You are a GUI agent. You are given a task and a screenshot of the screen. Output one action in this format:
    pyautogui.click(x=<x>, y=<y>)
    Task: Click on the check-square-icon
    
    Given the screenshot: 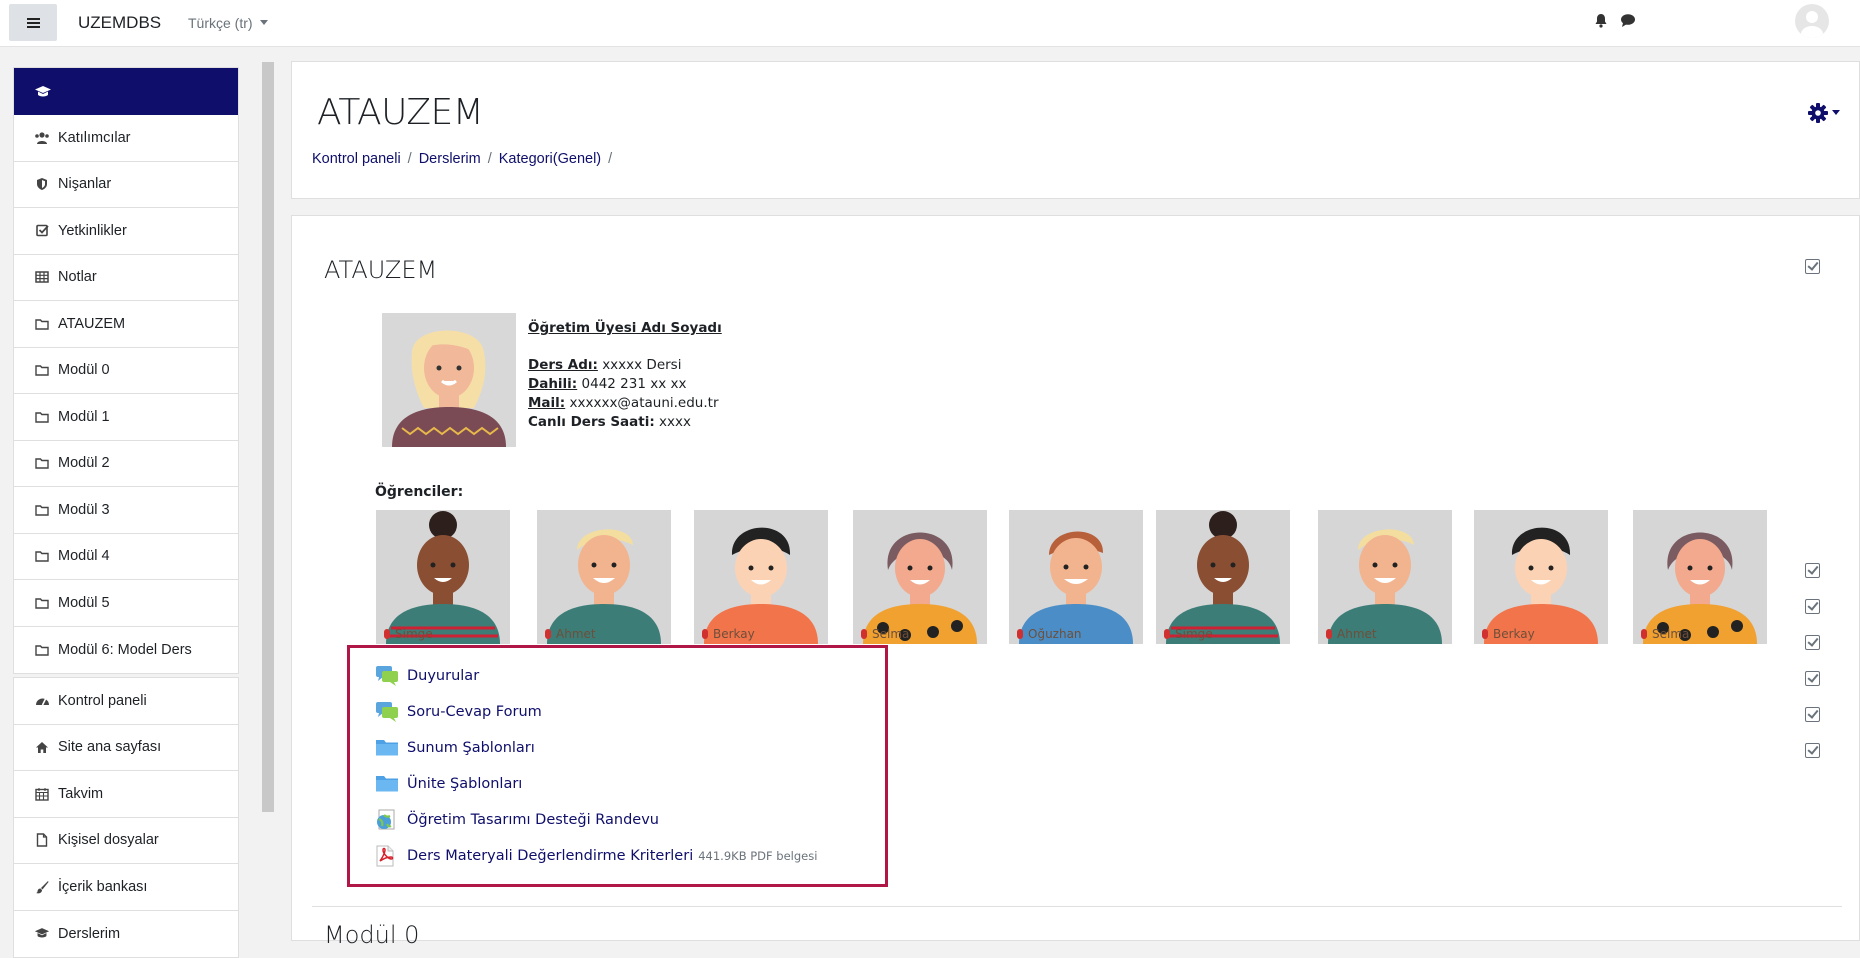 What is the action you would take?
    pyautogui.click(x=42, y=230)
    